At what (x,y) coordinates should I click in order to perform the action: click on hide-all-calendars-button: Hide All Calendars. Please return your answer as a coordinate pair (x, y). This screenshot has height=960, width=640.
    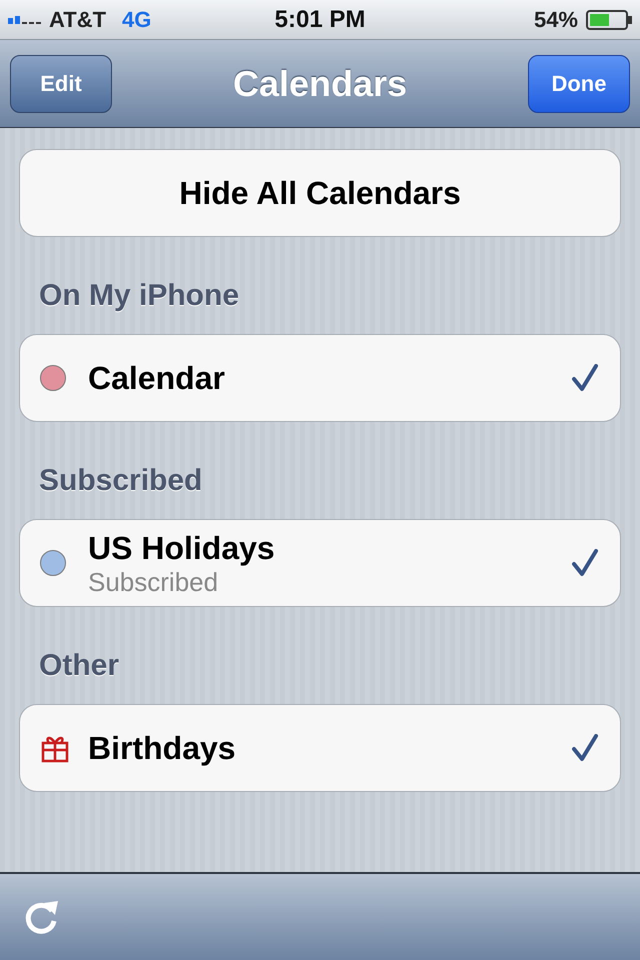
    Looking at the image, I should click on (320, 193).